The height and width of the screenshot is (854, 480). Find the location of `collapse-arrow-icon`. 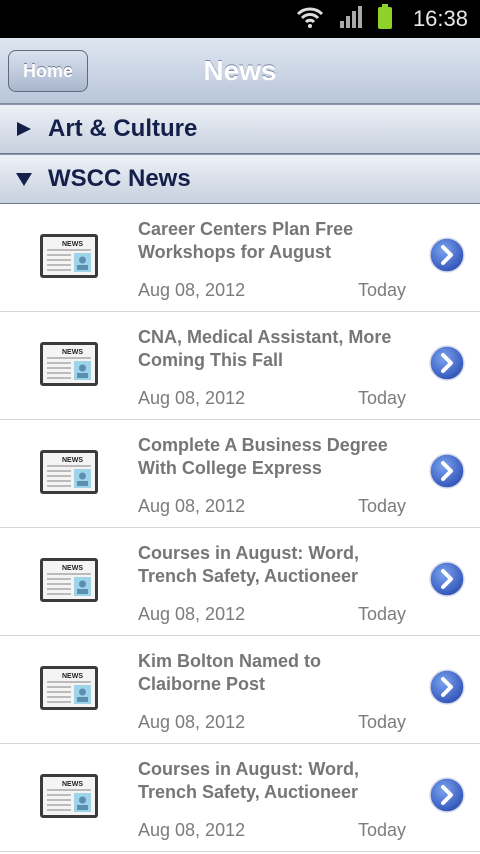

collapse-arrow-icon is located at coordinates (24, 179).